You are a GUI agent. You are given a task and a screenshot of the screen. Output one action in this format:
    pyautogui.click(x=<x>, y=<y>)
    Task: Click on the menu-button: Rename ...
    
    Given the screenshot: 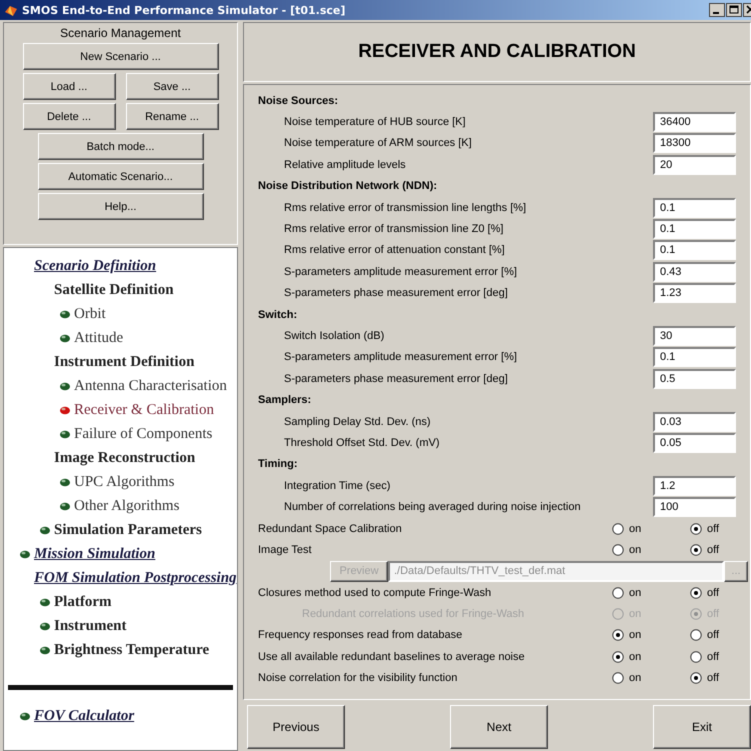 What is the action you would take?
    pyautogui.click(x=172, y=116)
    